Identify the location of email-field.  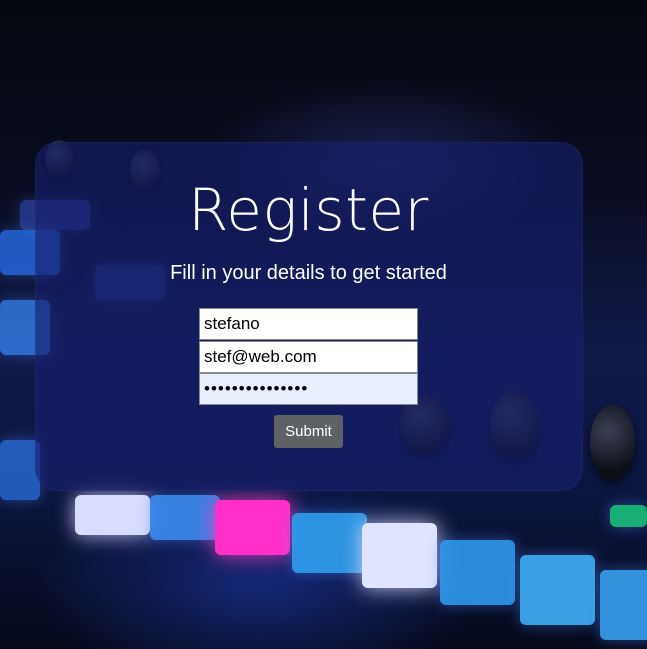
(308, 357).